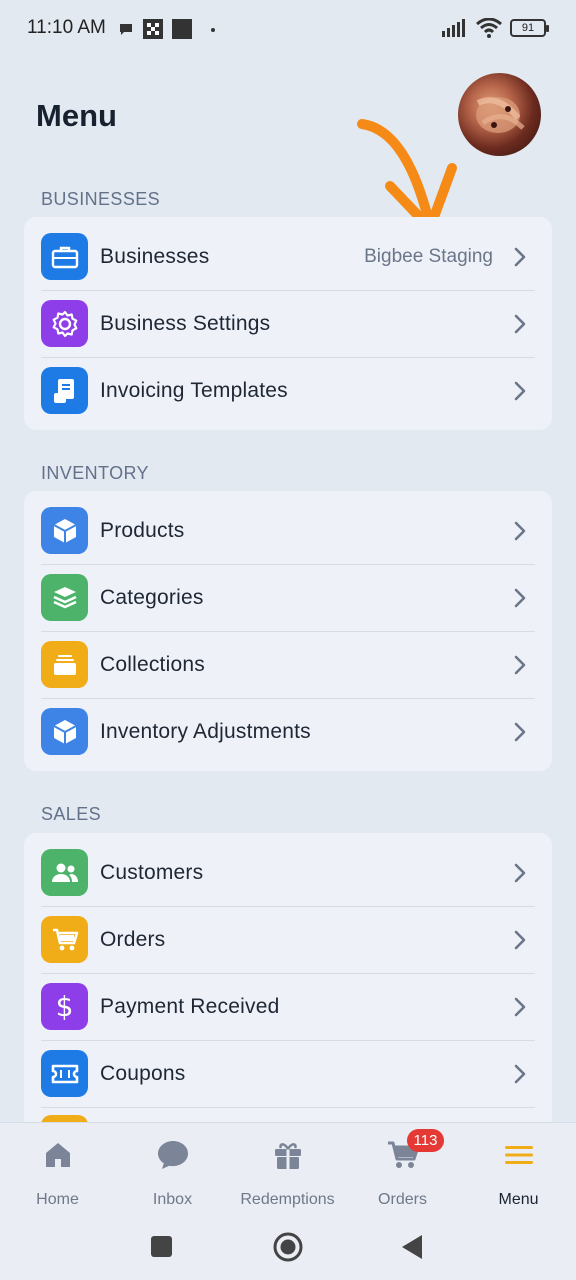  I want to click on chat-bubble-icon, so click(126, 29).